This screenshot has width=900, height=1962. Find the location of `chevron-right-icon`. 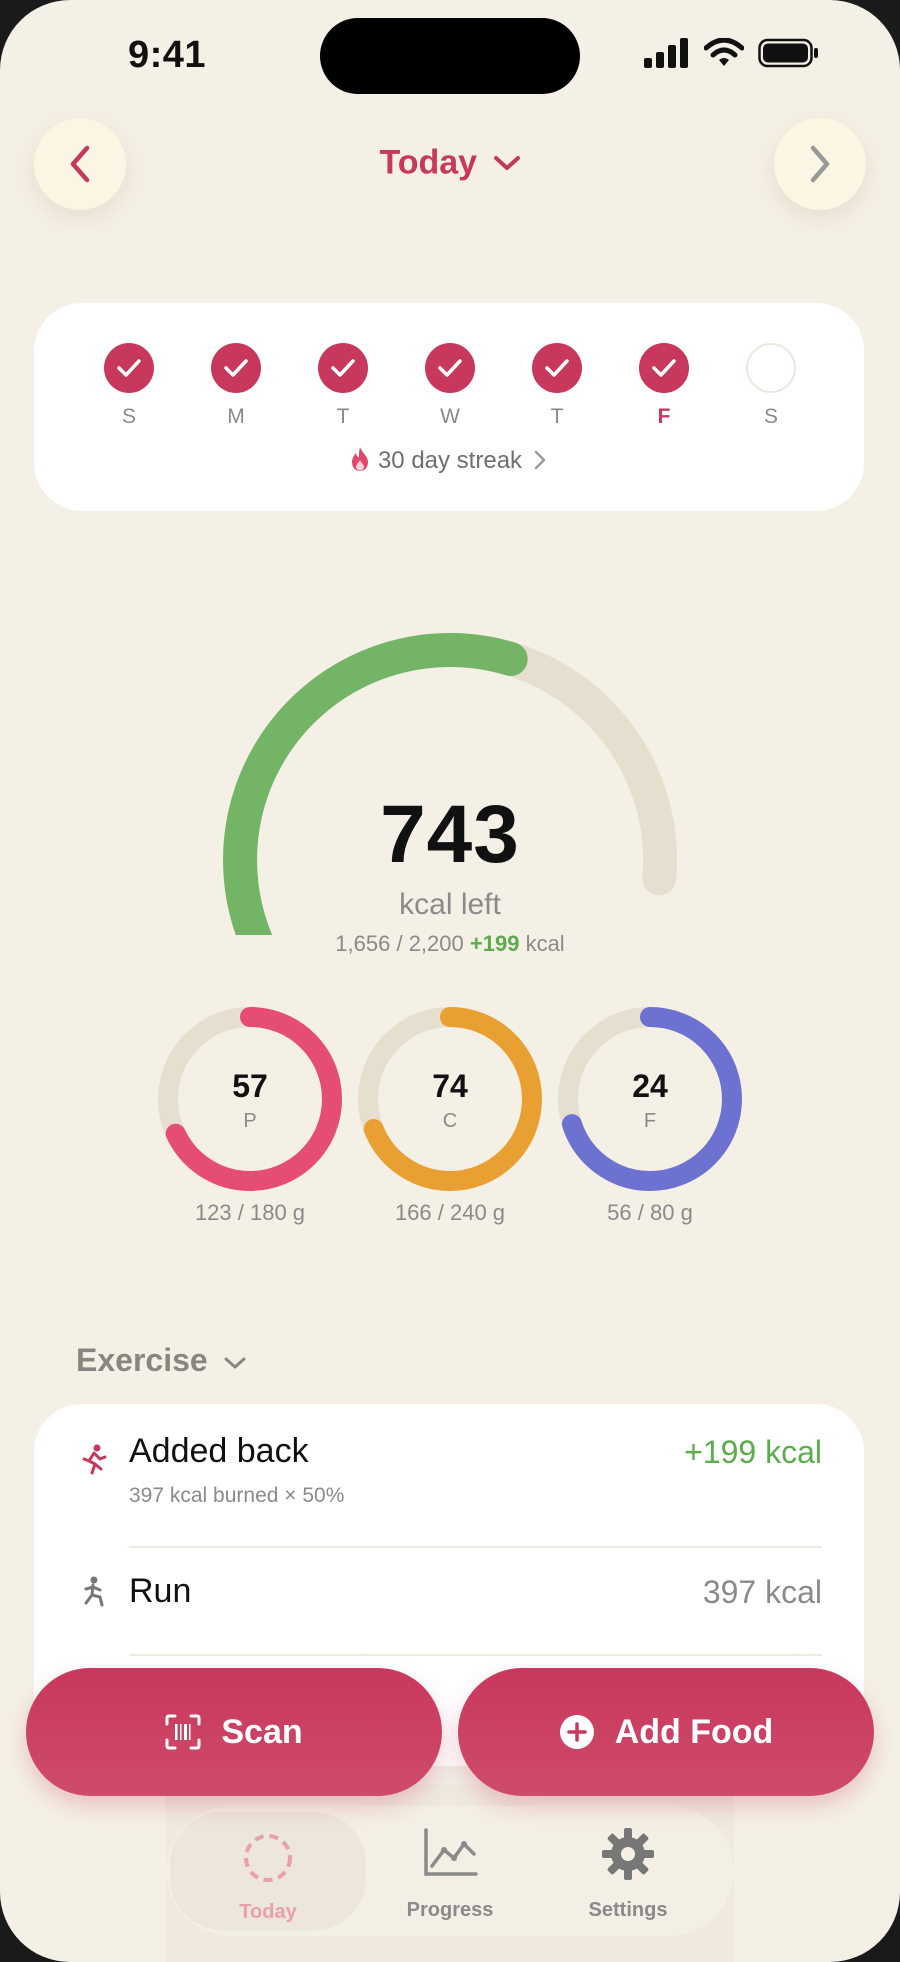

chevron-right-icon is located at coordinates (820, 164).